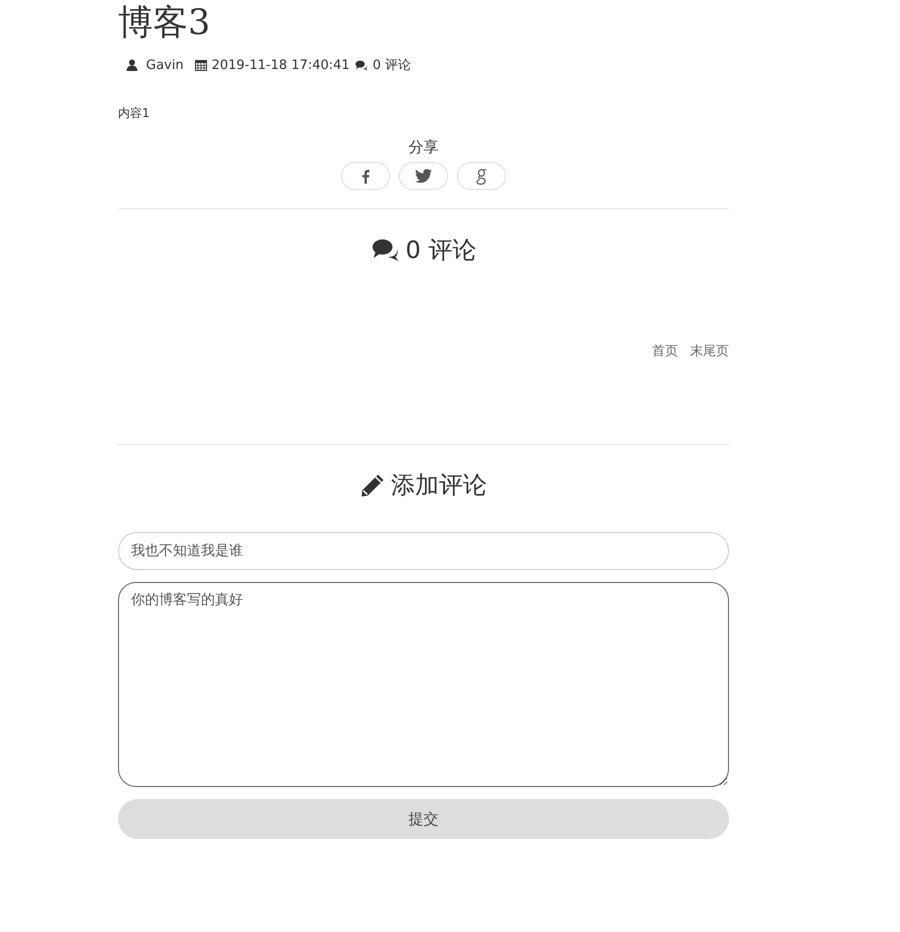  I want to click on comment-count: 0 评论, so click(392, 65).